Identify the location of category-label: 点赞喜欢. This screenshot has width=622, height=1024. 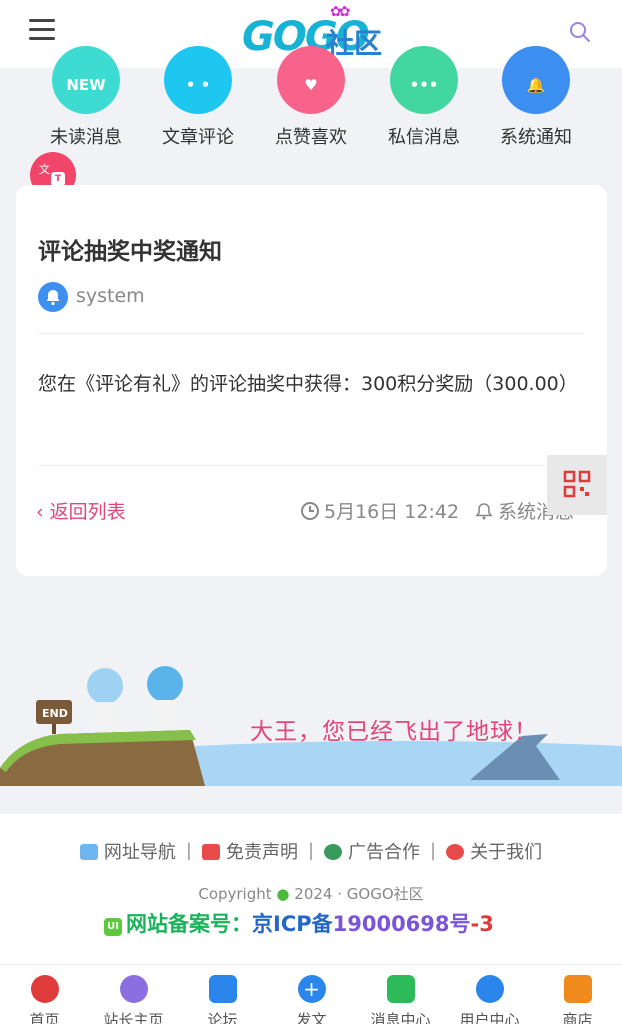
(311, 137).